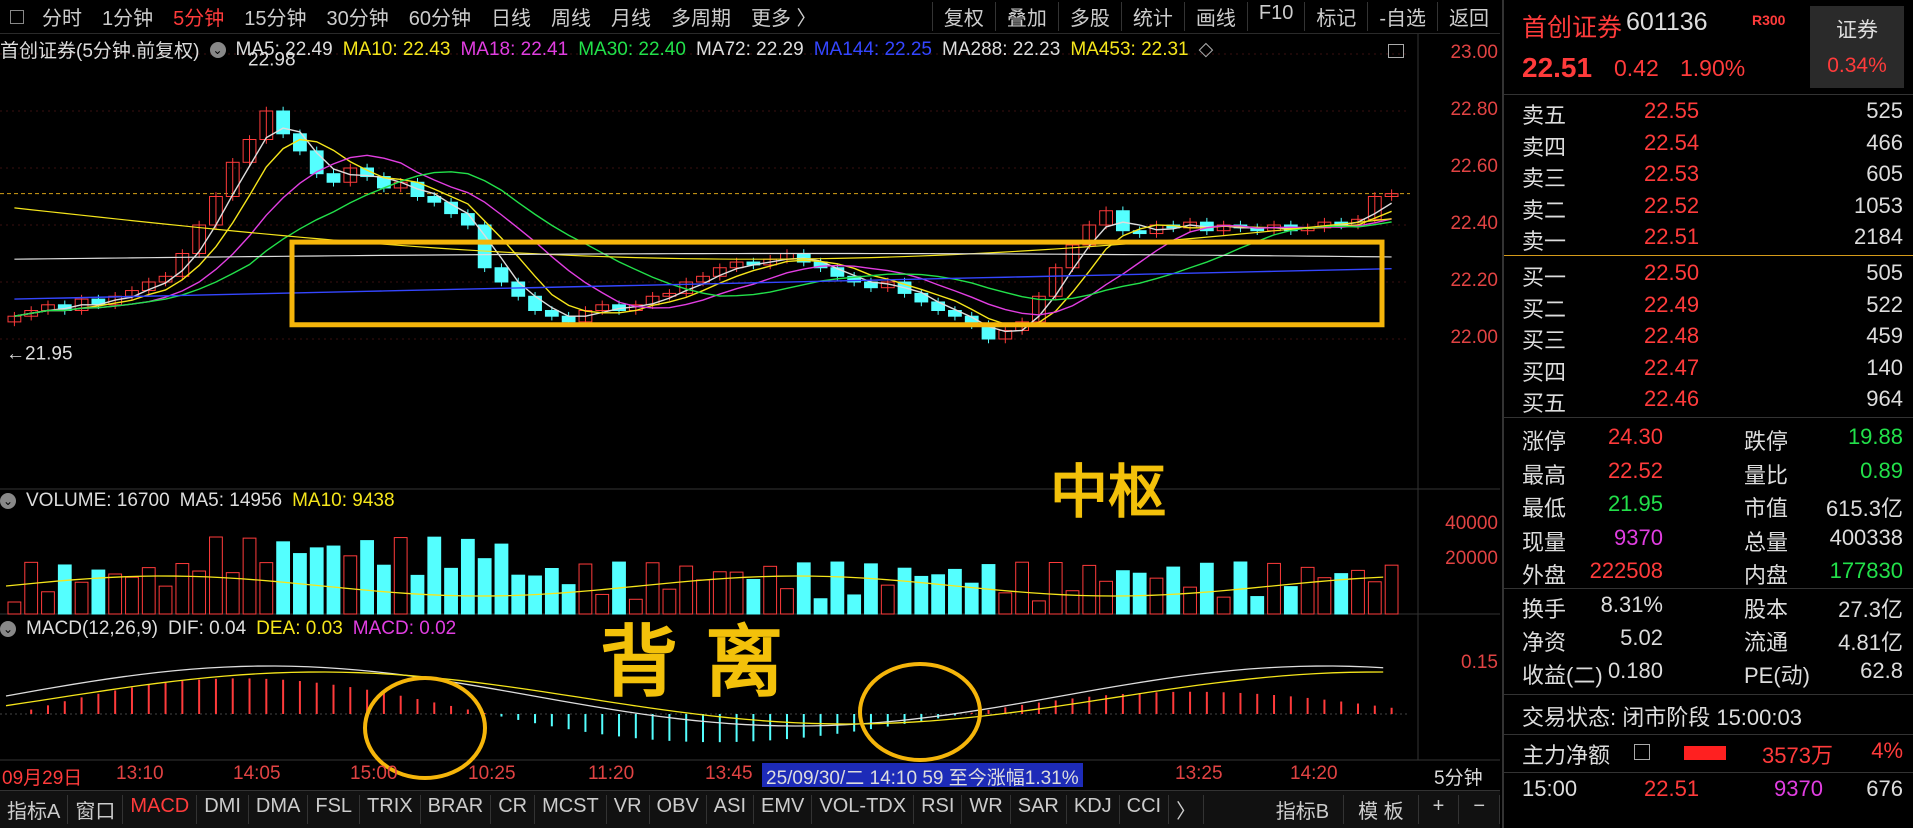 Image resolution: width=1913 pixels, height=828 pixels. Describe the element at coordinates (784, 16) in the screenshot. I see `period-10: 更多 〉` at that location.